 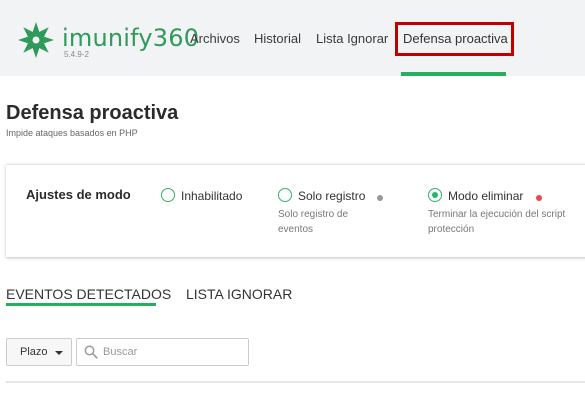 I want to click on option-desc-kill-line: protección, so click(x=451, y=229).